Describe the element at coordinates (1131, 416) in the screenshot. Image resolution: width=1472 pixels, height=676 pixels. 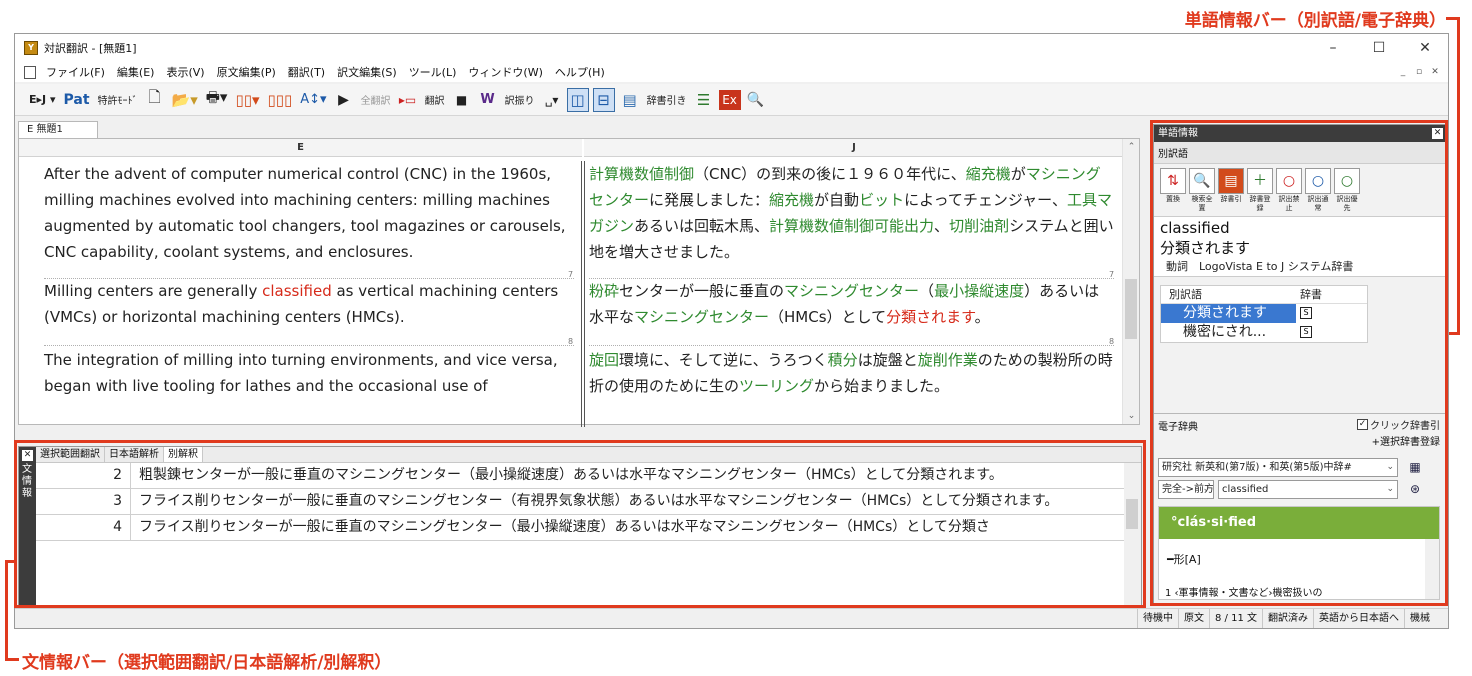
I see `scroll-down-icon: ⌄` at that location.